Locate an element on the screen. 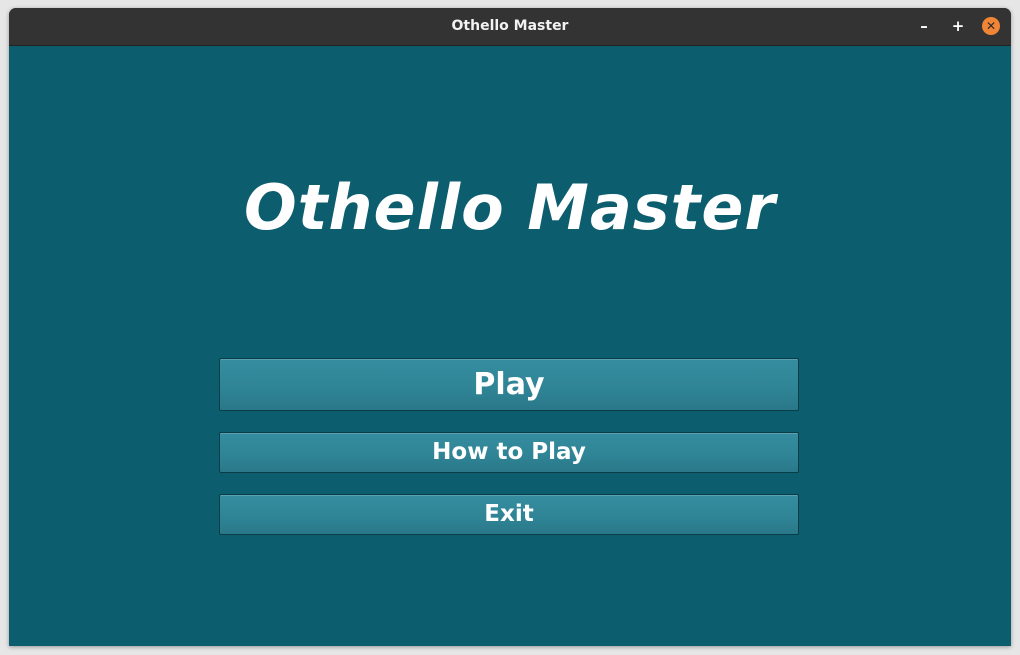 This screenshot has width=1020, height=655. window-titlebar: Othello Master – + ✕ is located at coordinates (510, 27).